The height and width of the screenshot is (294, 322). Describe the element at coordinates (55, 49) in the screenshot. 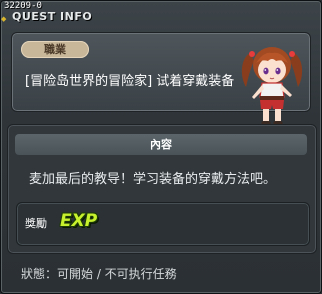

I see `job-label: 職業` at that location.